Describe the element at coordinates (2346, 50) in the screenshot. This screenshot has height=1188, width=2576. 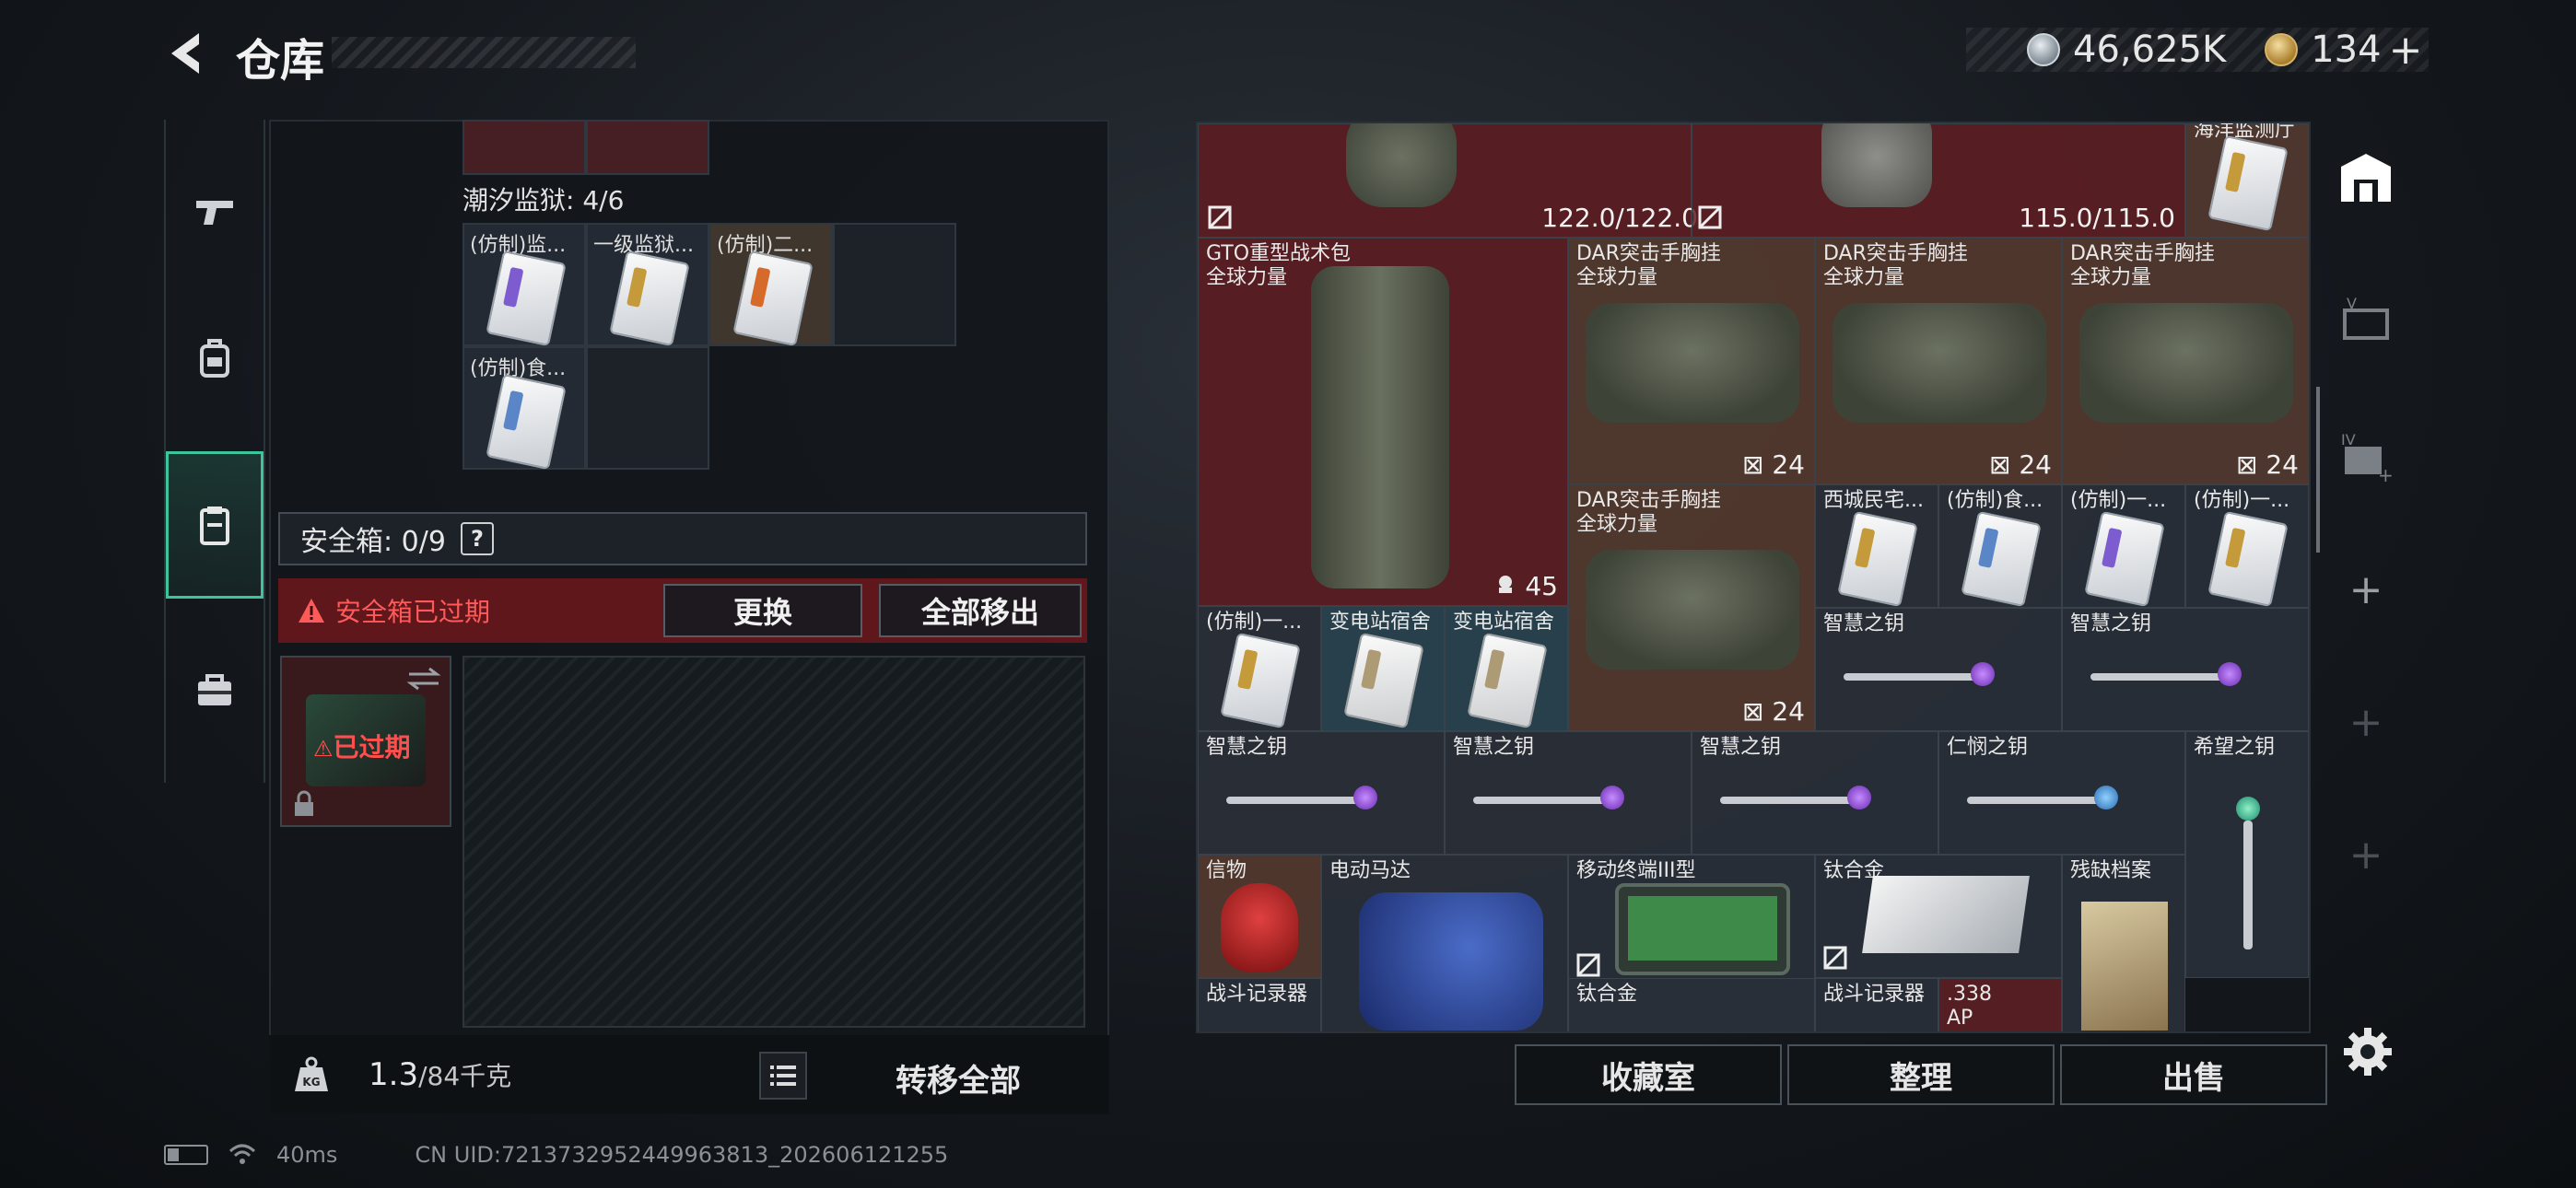
I see `gold-amount: 134` at that location.